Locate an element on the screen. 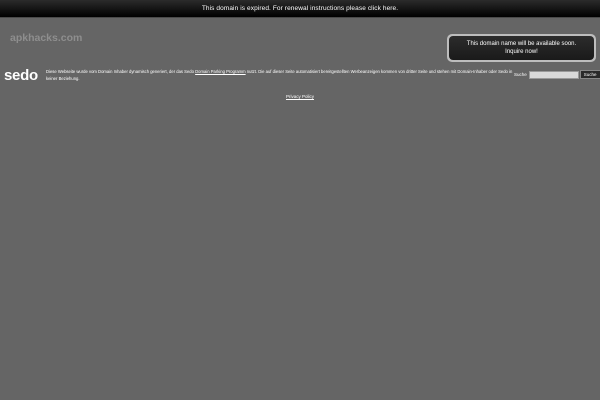  search-button: Suche is located at coordinates (589, 74).